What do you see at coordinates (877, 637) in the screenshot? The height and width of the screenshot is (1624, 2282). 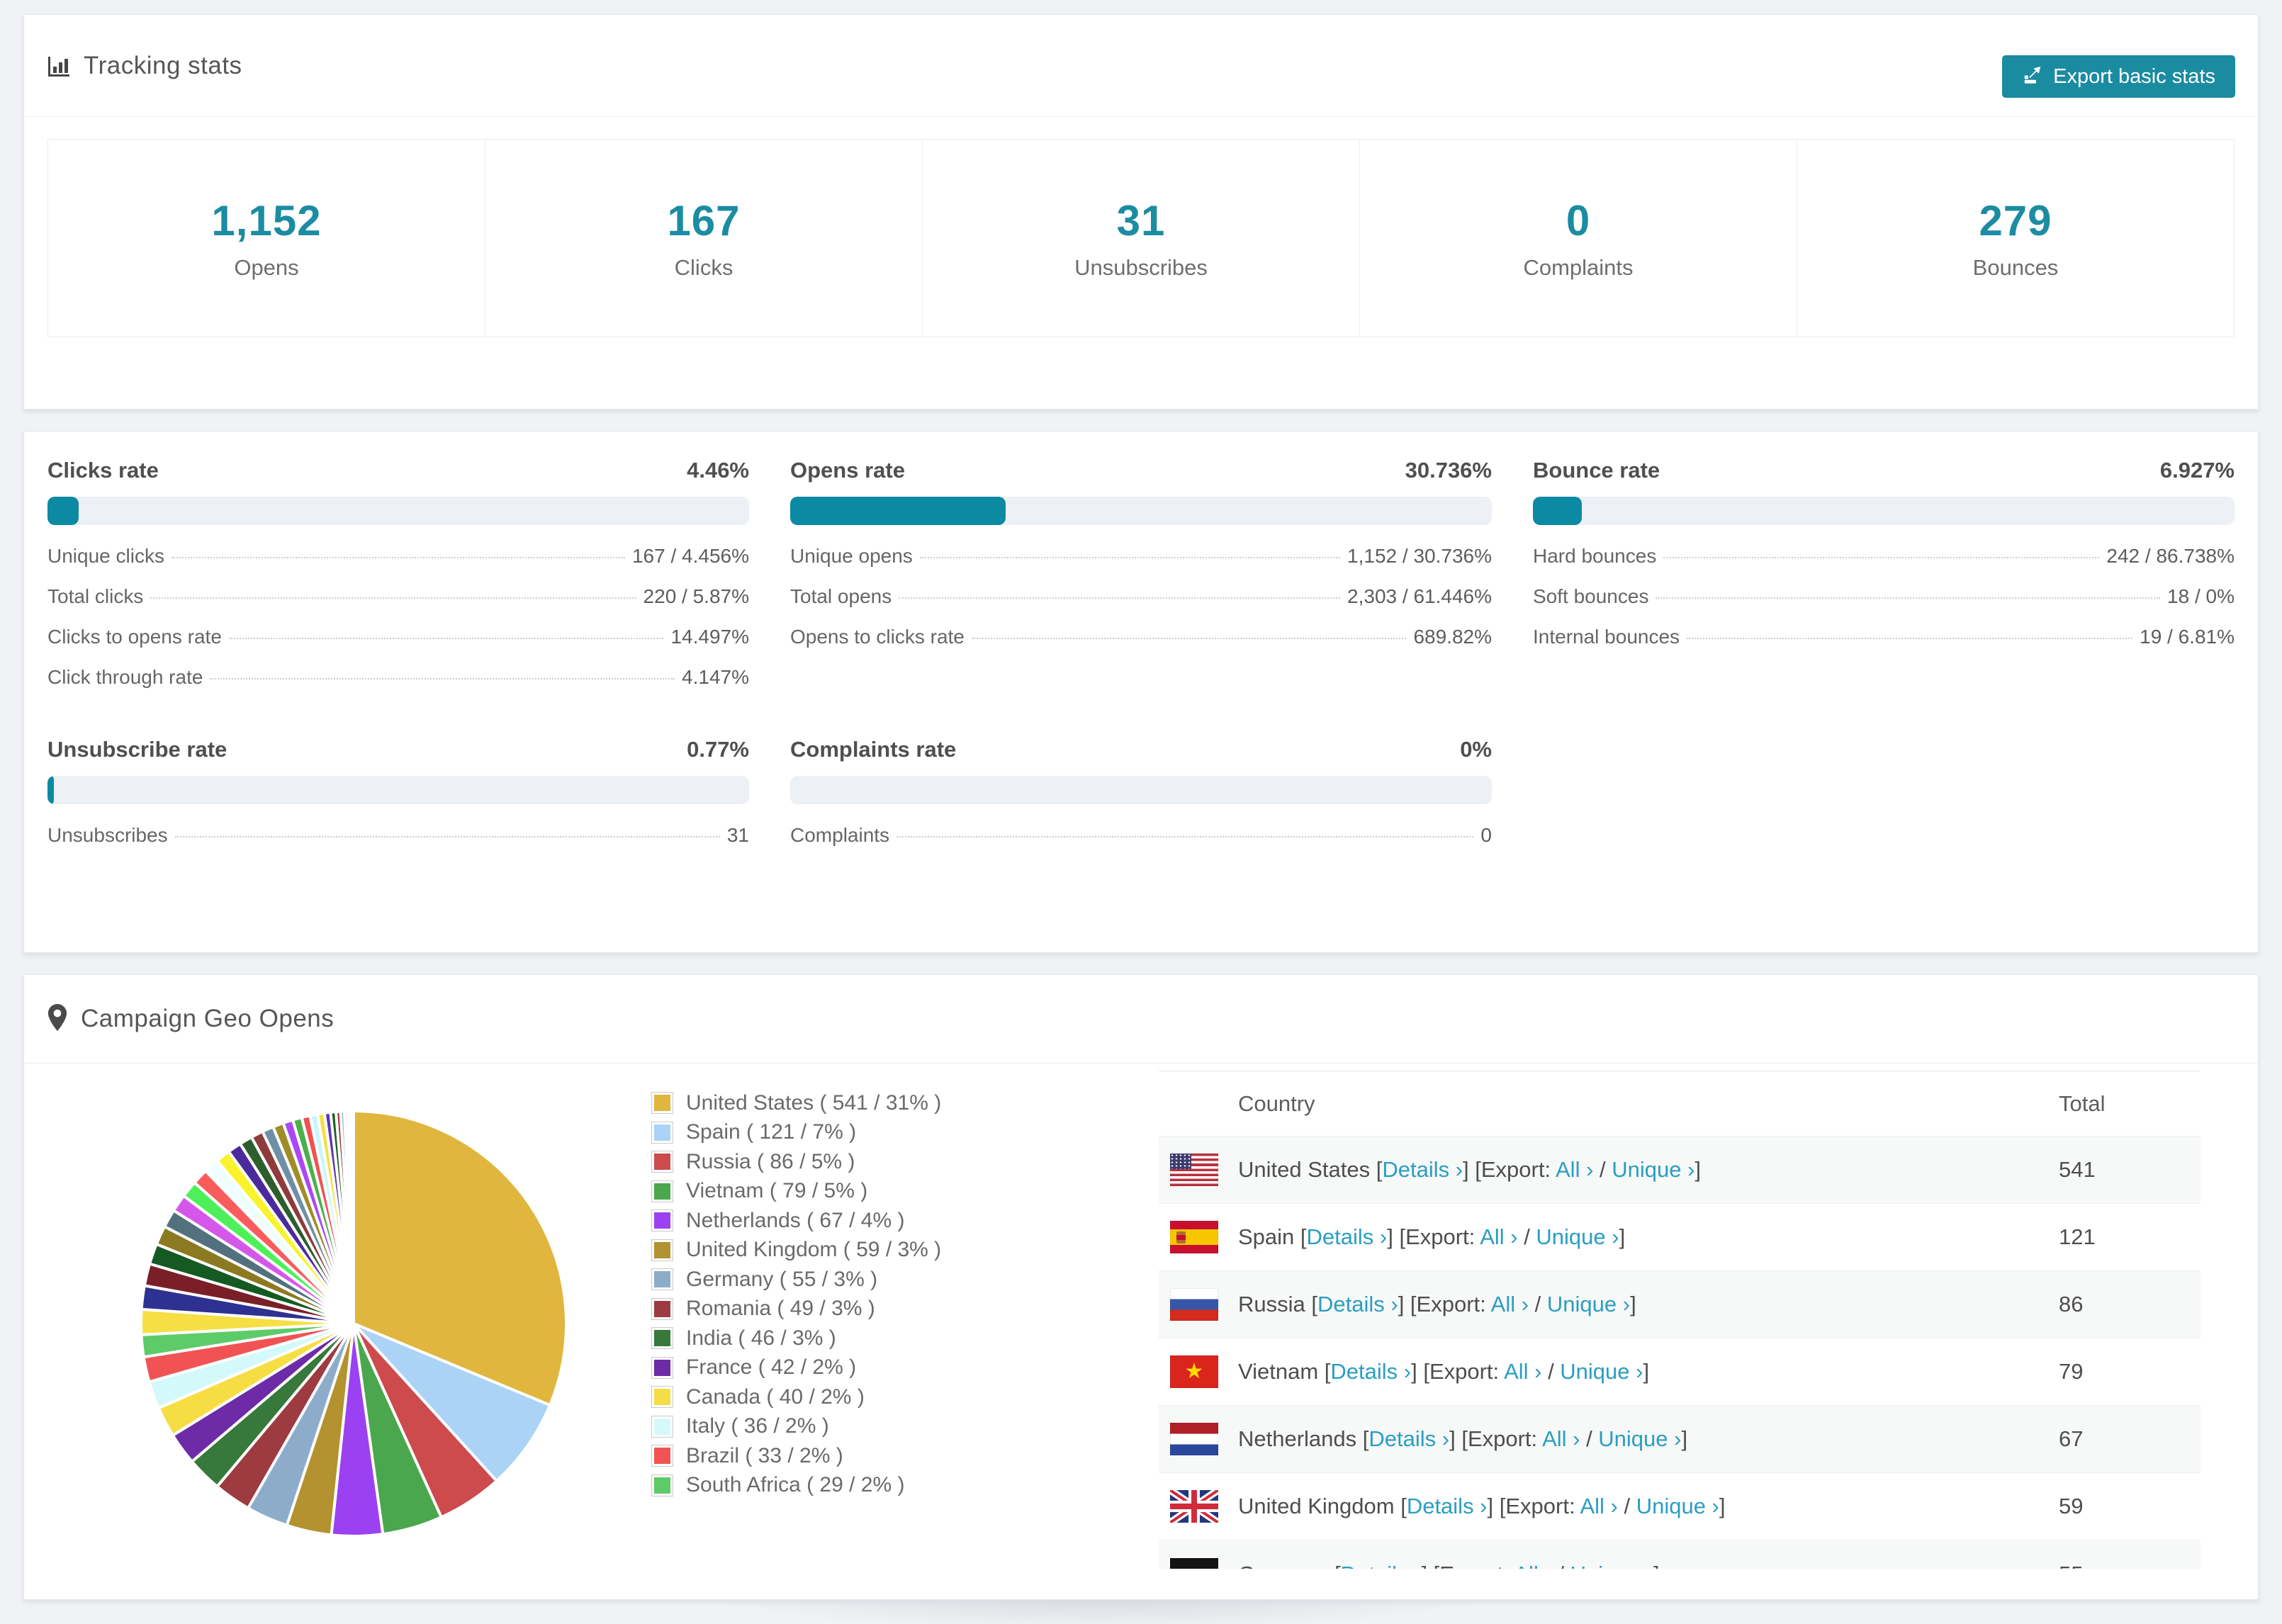 I see `detail-label: Opens to clicks rate` at bounding box center [877, 637].